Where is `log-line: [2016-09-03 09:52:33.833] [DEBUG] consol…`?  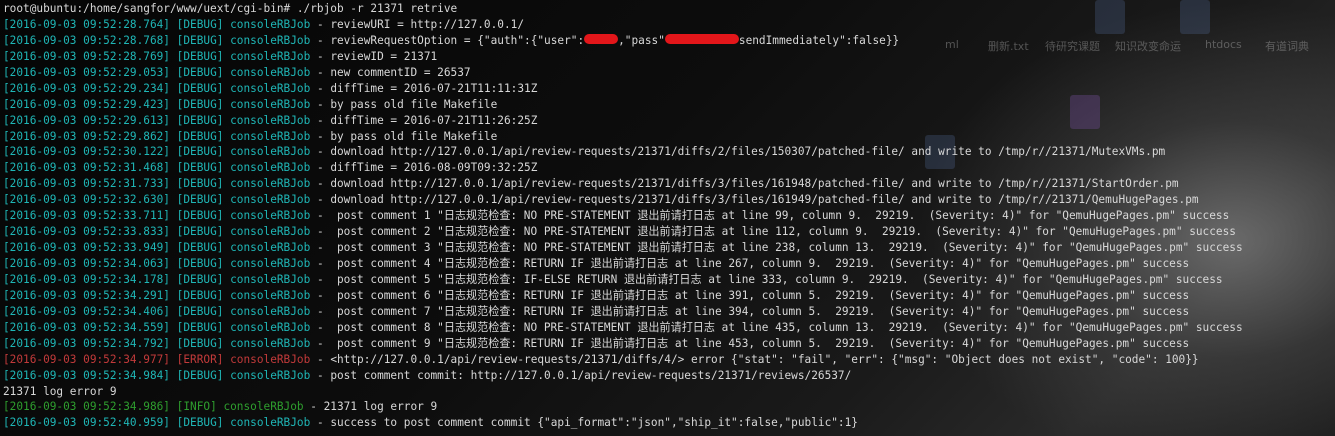
log-line: [2016-09-03 09:52:33.833] [DEBUG] consol… is located at coordinates (623, 232).